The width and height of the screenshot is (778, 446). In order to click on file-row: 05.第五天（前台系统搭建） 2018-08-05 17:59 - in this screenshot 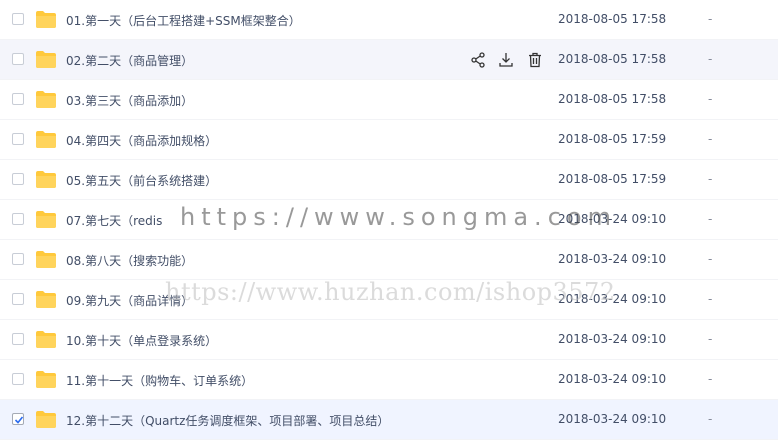, I will do `click(389, 180)`.